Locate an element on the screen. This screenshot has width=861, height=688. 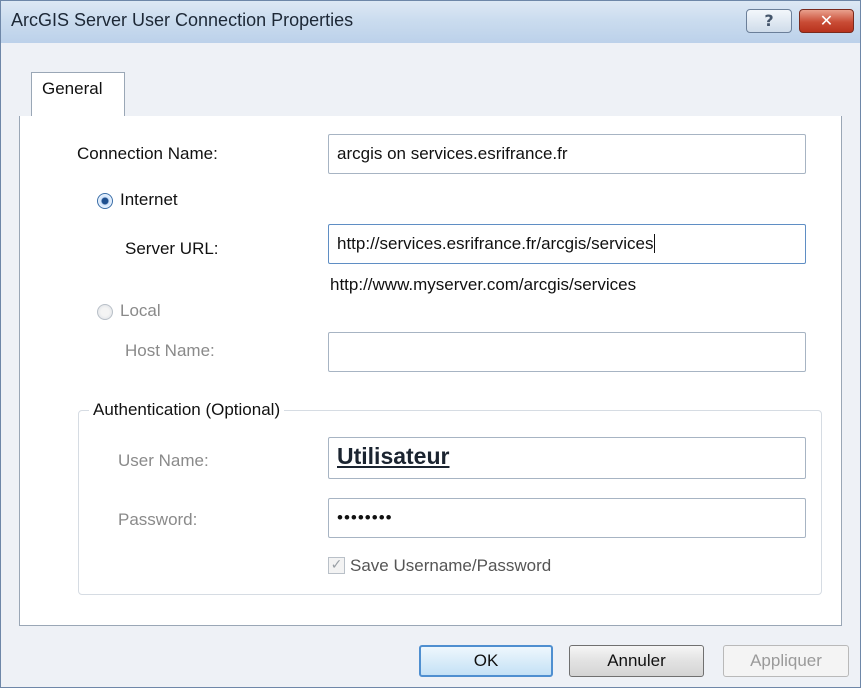
user-name-input: Utilisateur is located at coordinates (567, 458).